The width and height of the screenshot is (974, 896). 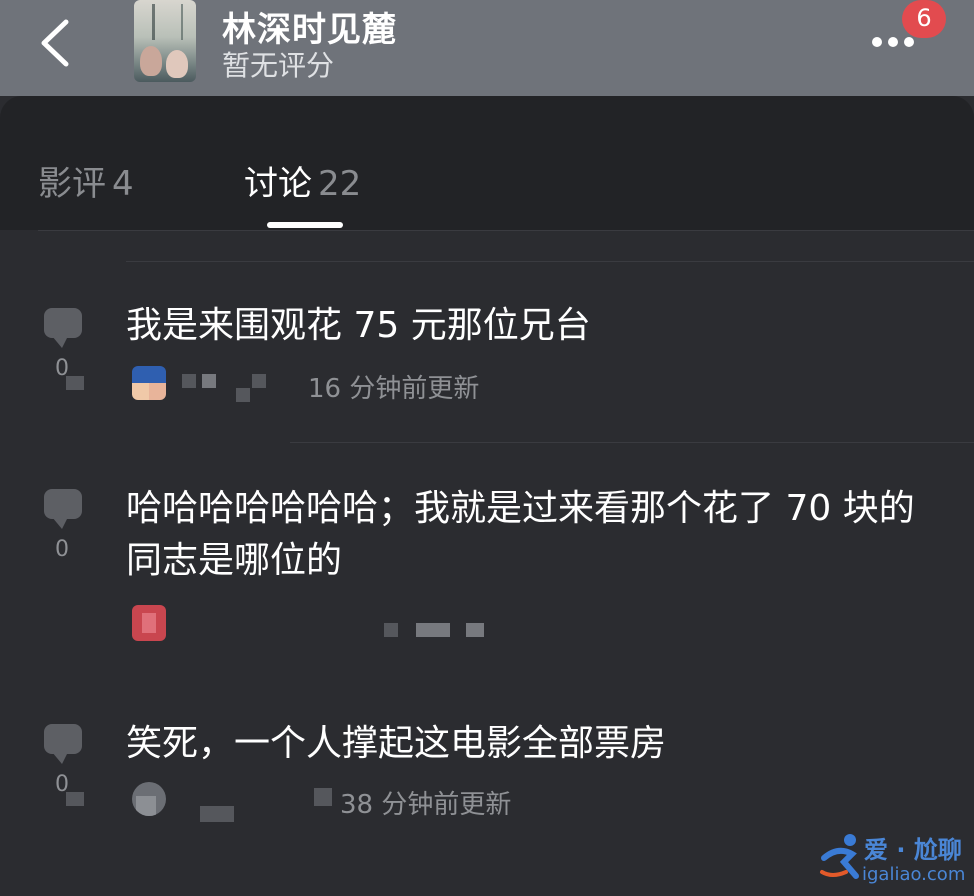 What do you see at coordinates (426, 805) in the screenshot?
I see `updated-time: 38 分钟前更新` at bounding box center [426, 805].